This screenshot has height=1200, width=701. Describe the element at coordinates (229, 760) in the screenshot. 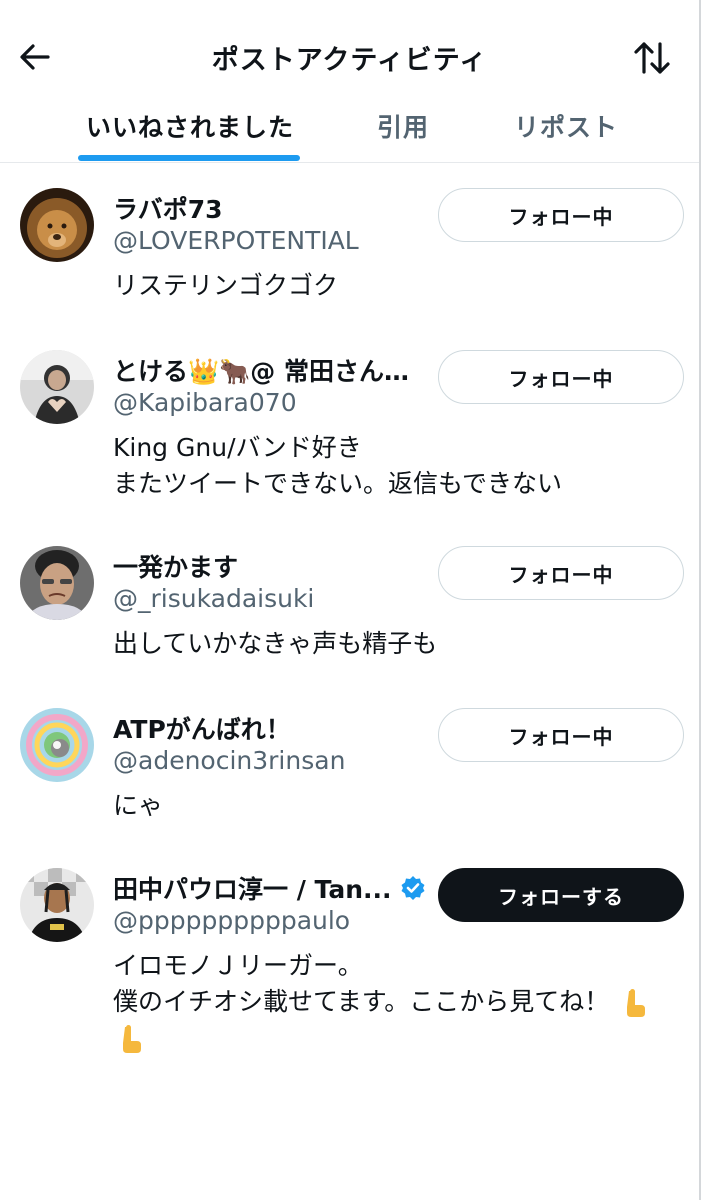

I see `user-handle: @adenocin3rinsan` at that location.